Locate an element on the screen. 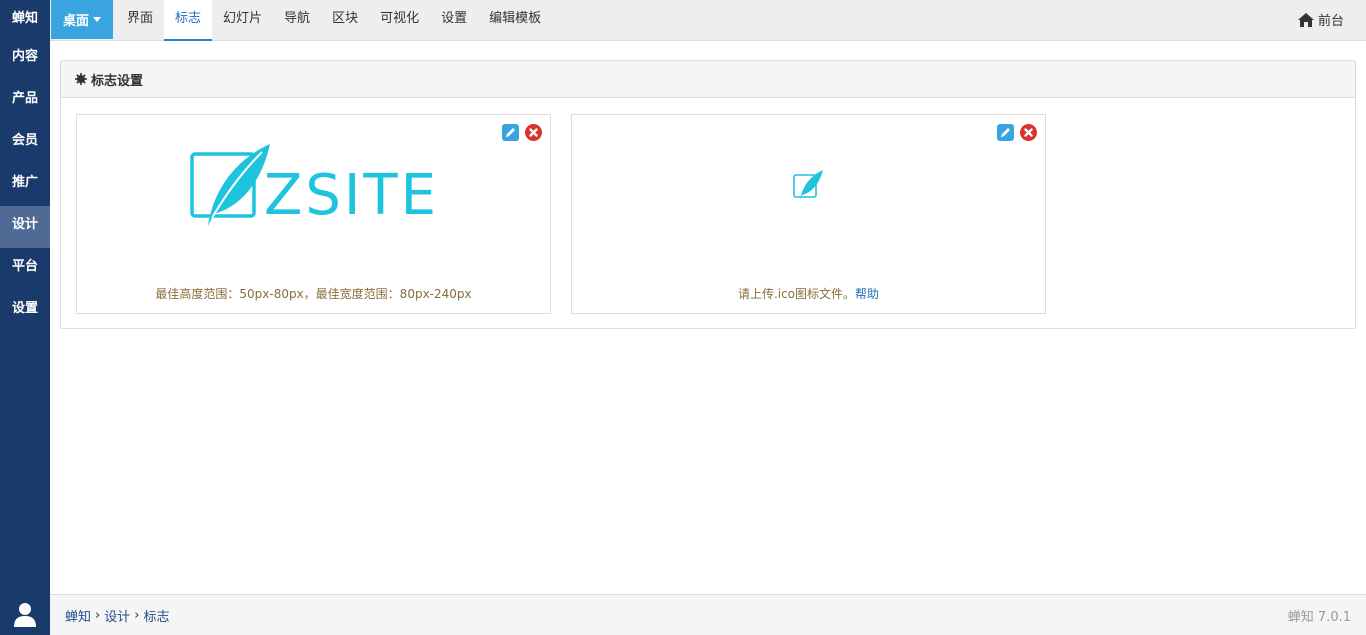 Image resolution: width=1366 pixels, height=635 pixels. tab-edit-template: 编辑模板 is located at coordinates (515, 20).